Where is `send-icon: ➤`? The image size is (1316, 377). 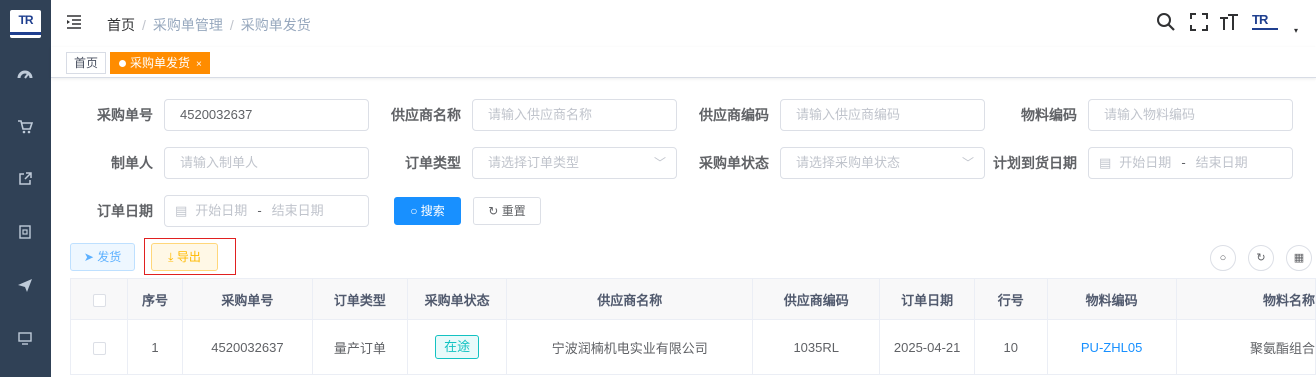 send-icon: ➤ is located at coordinates (90, 257).